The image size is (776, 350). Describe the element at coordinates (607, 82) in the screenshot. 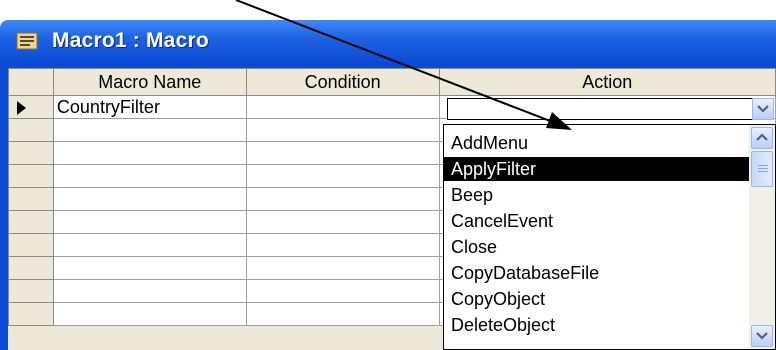

I see `column-header-action: Action` at that location.